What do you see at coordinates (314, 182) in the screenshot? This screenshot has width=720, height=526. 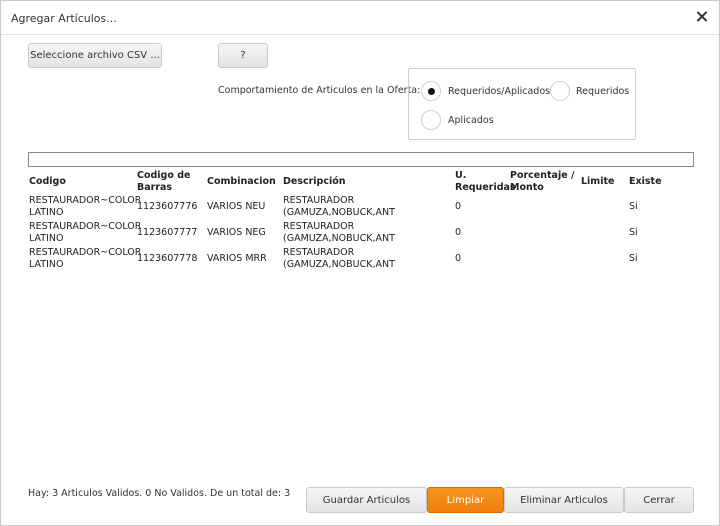 I see `col-descripcion: Descripción` at bounding box center [314, 182].